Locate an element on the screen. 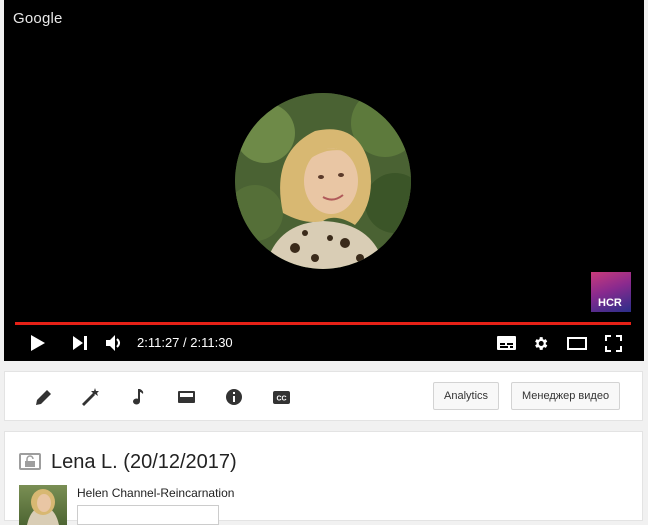 Image resolution: width=648 pixels, height=525 pixels. progress-bar is located at coordinates (323, 323).